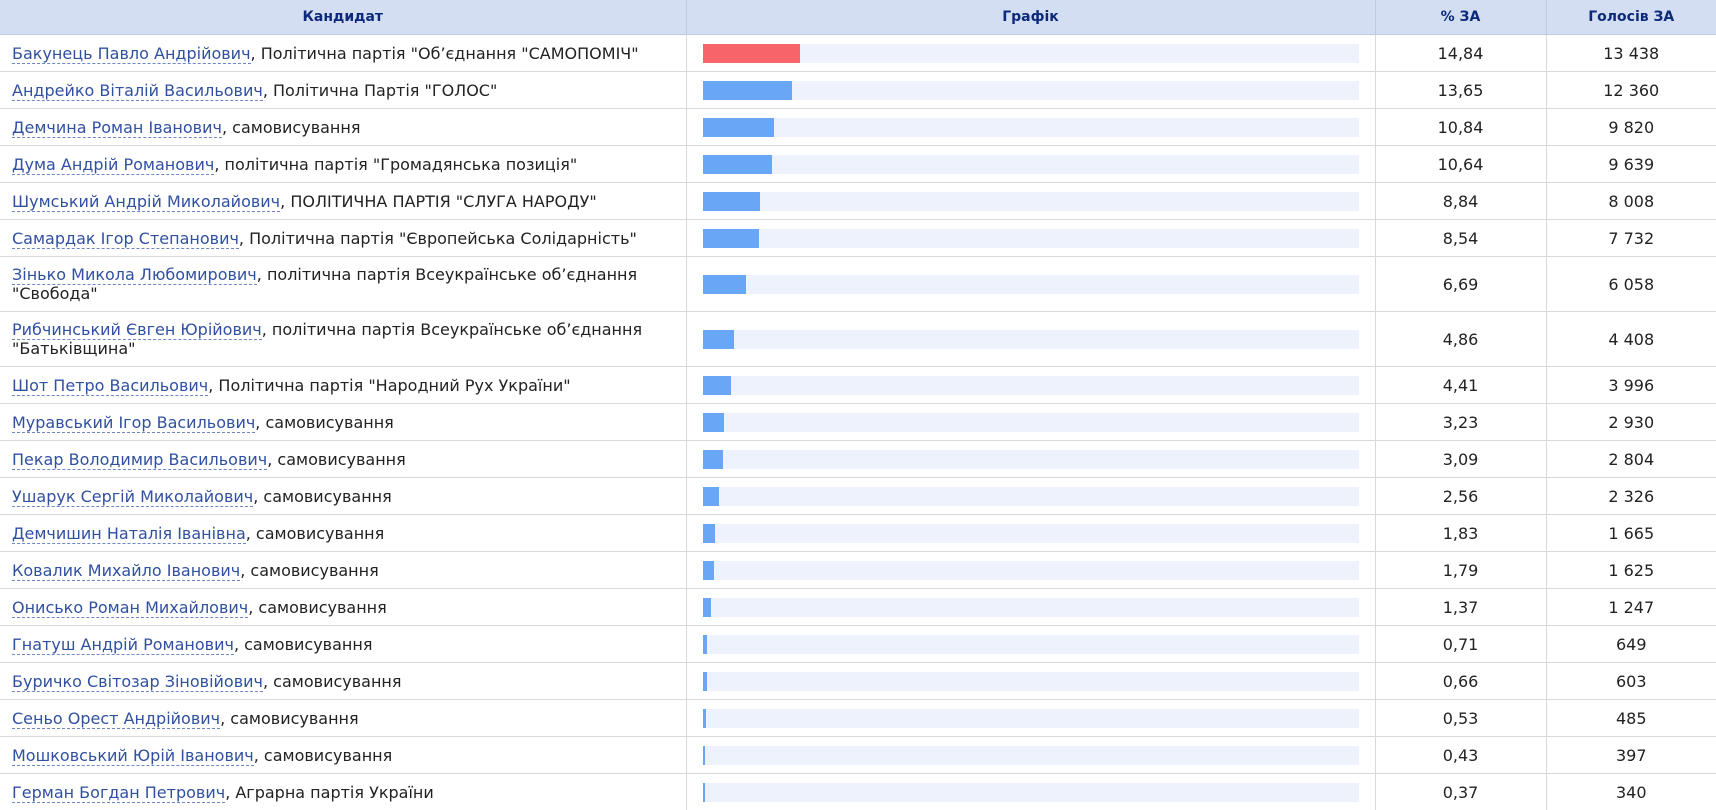 The image size is (1716, 810). What do you see at coordinates (1631, 422) in the screenshot?
I see `votes-cell: 2 930` at bounding box center [1631, 422].